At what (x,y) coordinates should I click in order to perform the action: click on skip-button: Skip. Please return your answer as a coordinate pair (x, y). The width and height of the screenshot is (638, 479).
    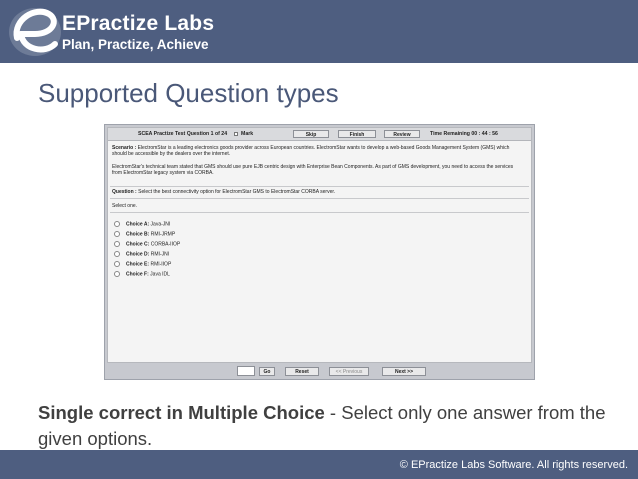
    Looking at the image, I should click on (311, 134).